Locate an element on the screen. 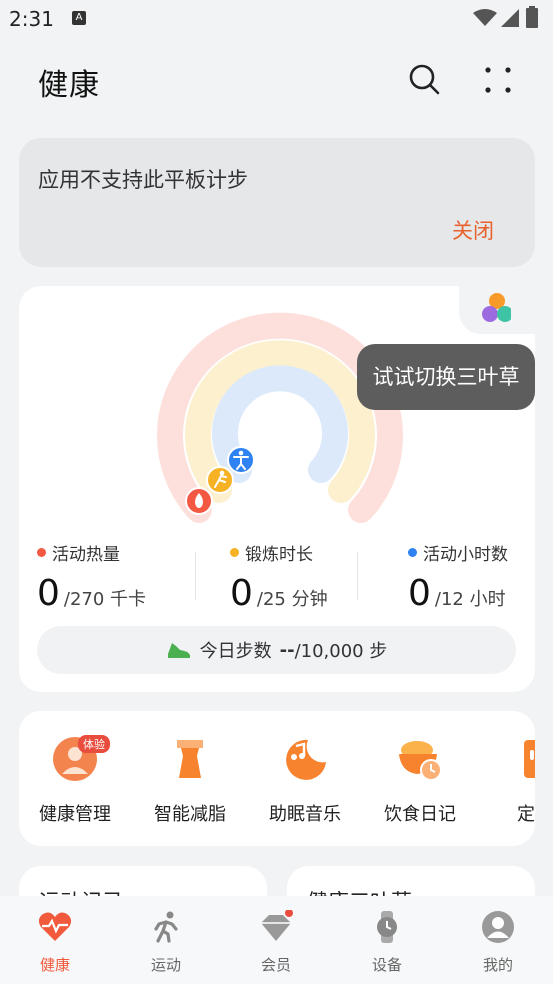 This screenshot has width=553, height=984. banner-text: 应用不支持此平板计步 is located at coordinates (143, 180).